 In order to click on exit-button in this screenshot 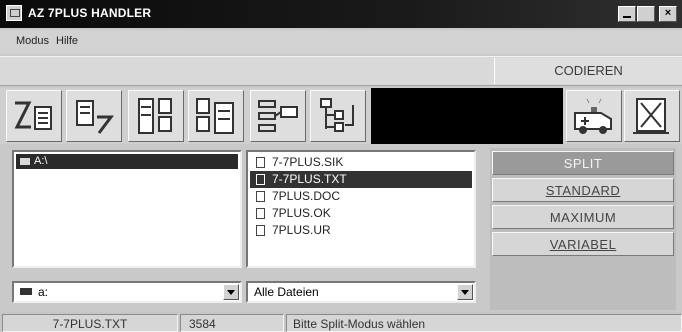, I will do `click(652, 116)`.